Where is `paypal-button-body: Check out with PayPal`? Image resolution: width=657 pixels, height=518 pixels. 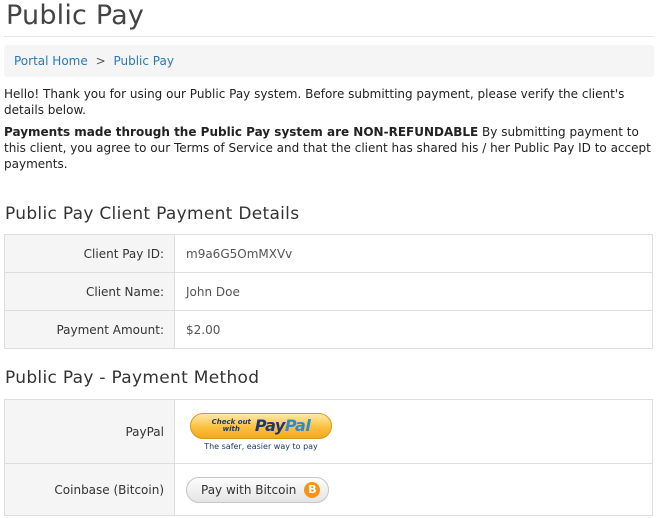 paypal-button-body: Check out with PayPal is located at coordinates (261, 425).